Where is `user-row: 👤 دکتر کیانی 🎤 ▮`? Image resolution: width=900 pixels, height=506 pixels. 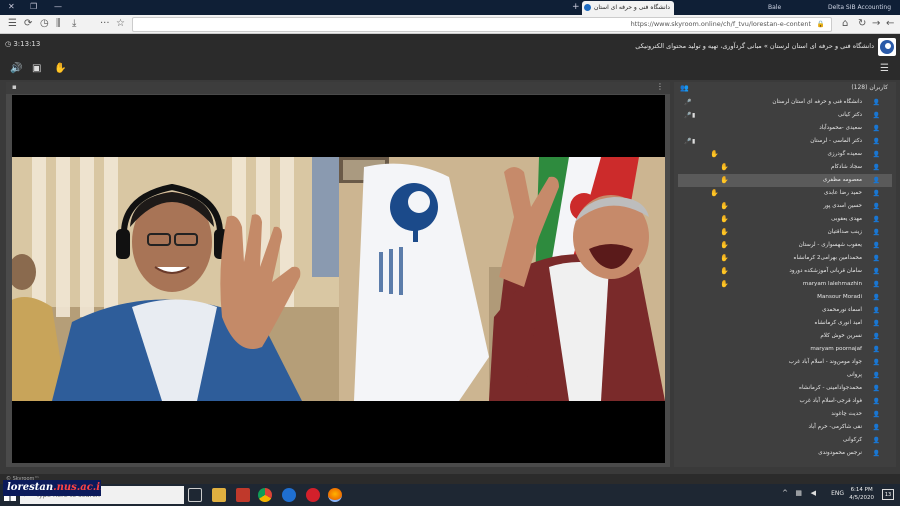
user-row: 👤 دکتر کیانی 🎤 ▮ is located at coordinates (785, 115).